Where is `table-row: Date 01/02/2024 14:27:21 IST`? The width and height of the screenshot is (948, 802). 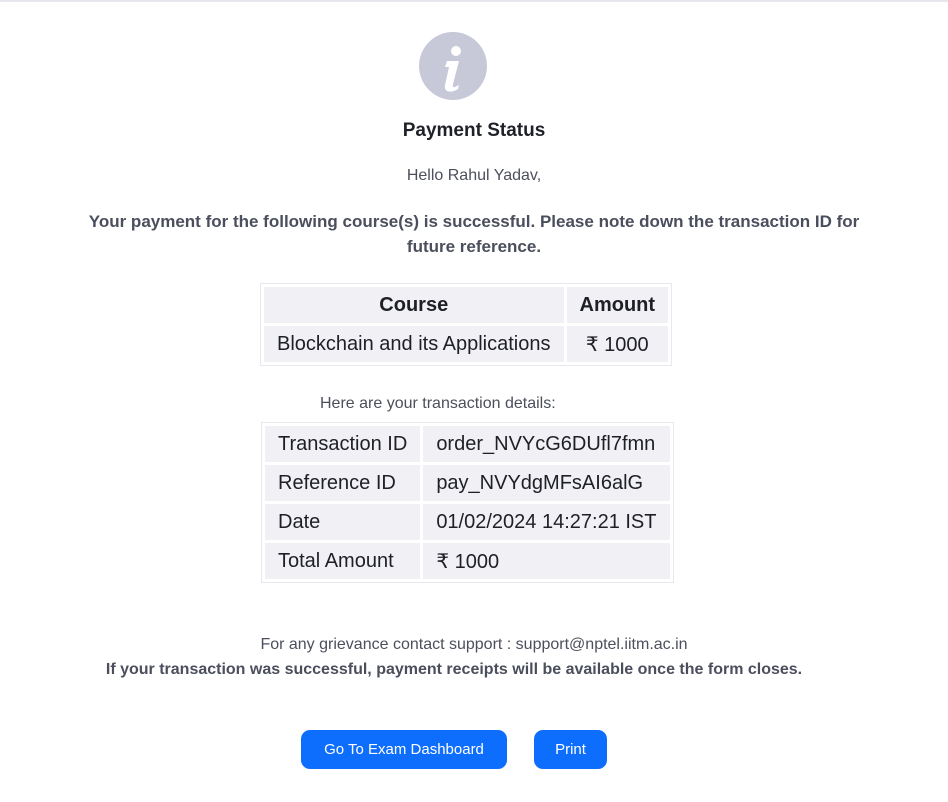
table-row: Date 01/02/2024 14:27:21 IST is located at coordinates (467, 522).